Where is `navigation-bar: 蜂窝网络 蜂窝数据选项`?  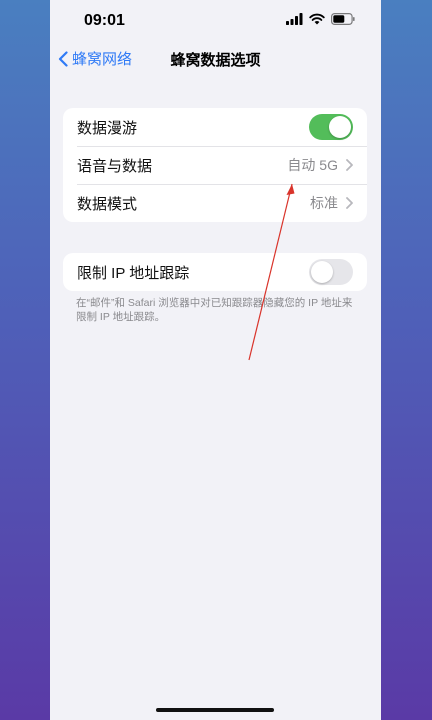 navigation-bar: 蜂窝网络 蜂窝数据选项 is located at coordinates (215, 60).